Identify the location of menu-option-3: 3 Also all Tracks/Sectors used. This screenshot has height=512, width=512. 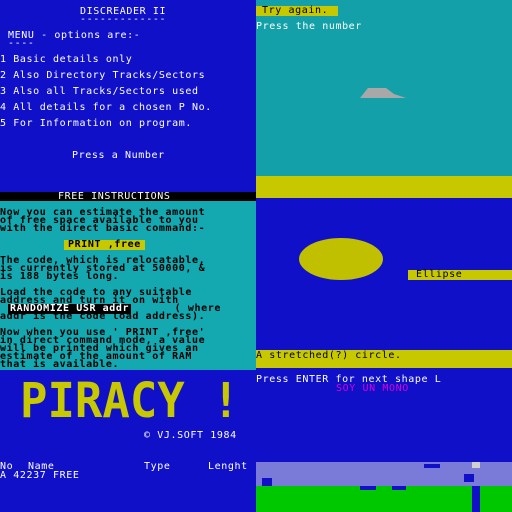
(99, 92).